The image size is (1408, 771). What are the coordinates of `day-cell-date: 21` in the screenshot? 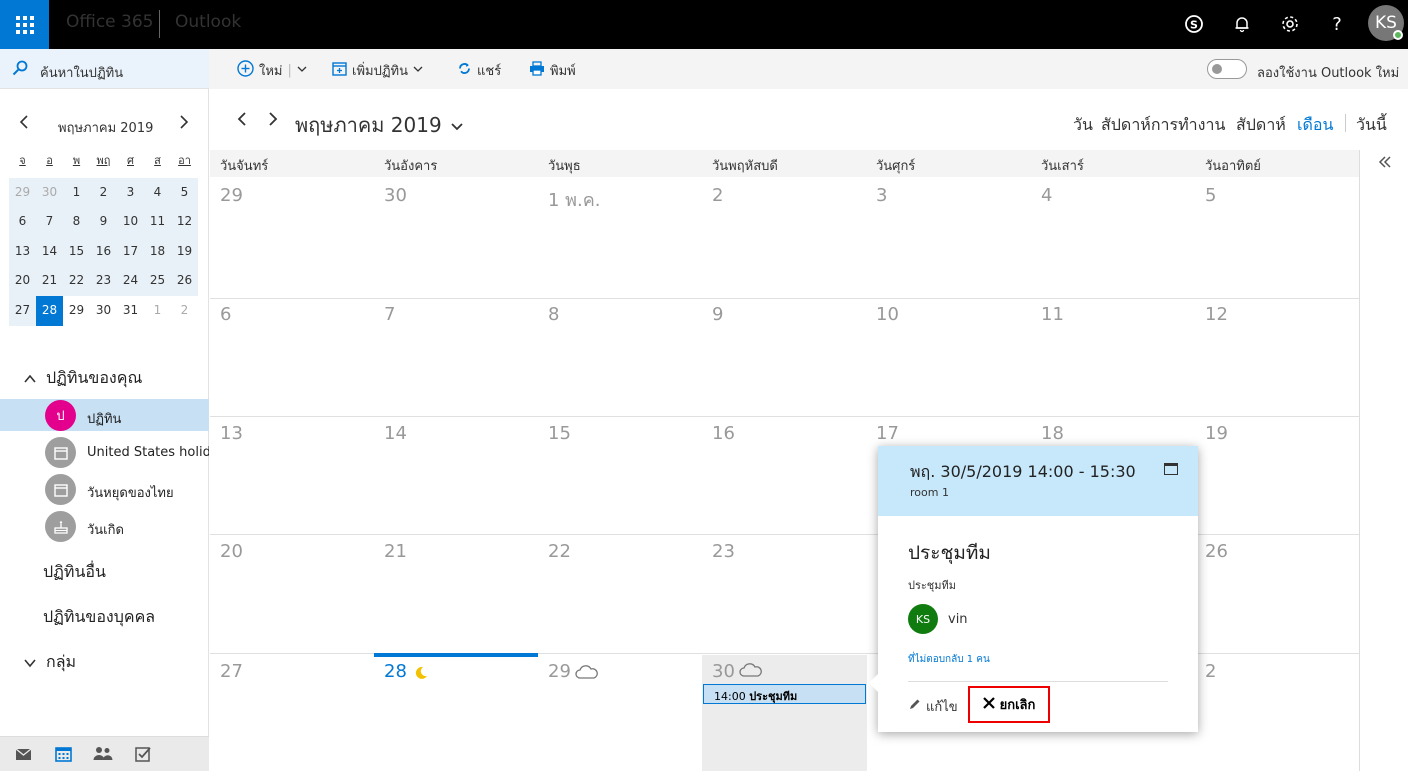 It's located at (395, 551).